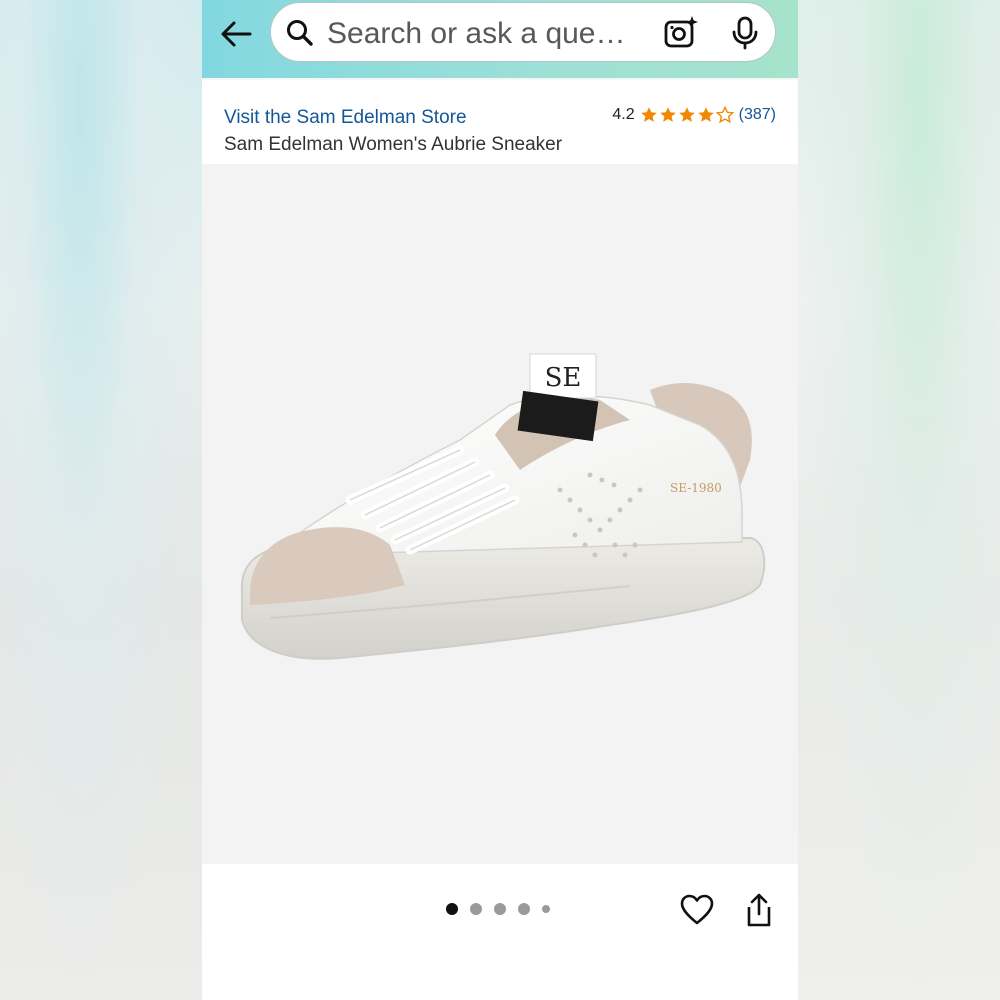 The width and height of the screenshot is (1000, 1000). Describe the element at coordinates (393, 144) in the screenshot. I see `product-title: Sam Edelman Women's Aubrie Sneaker` at that location.